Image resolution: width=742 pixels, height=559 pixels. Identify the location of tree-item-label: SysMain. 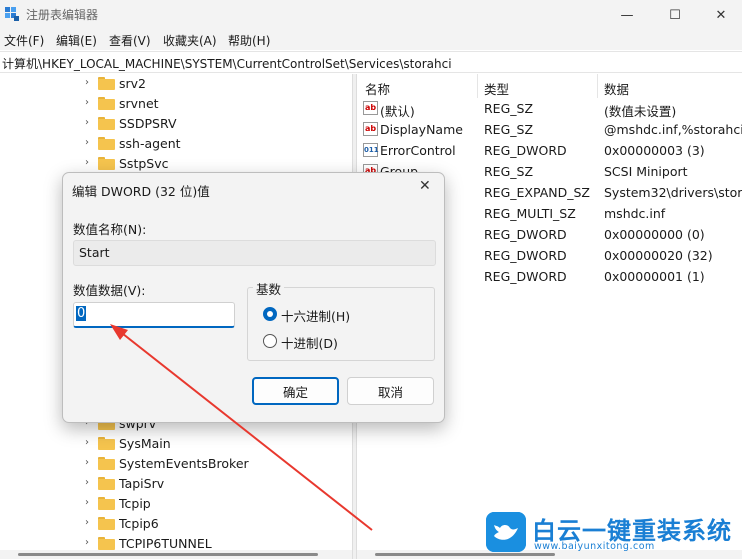
(145, 443).